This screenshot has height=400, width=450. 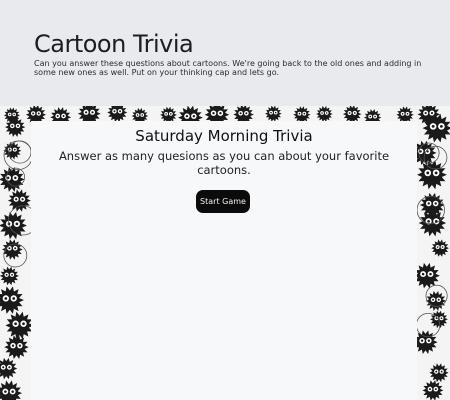 What do you see at coordinates (114, 44) in the screenshot?
I see `page-title: Cartoon Trivia` at bounding box center [114, 44].